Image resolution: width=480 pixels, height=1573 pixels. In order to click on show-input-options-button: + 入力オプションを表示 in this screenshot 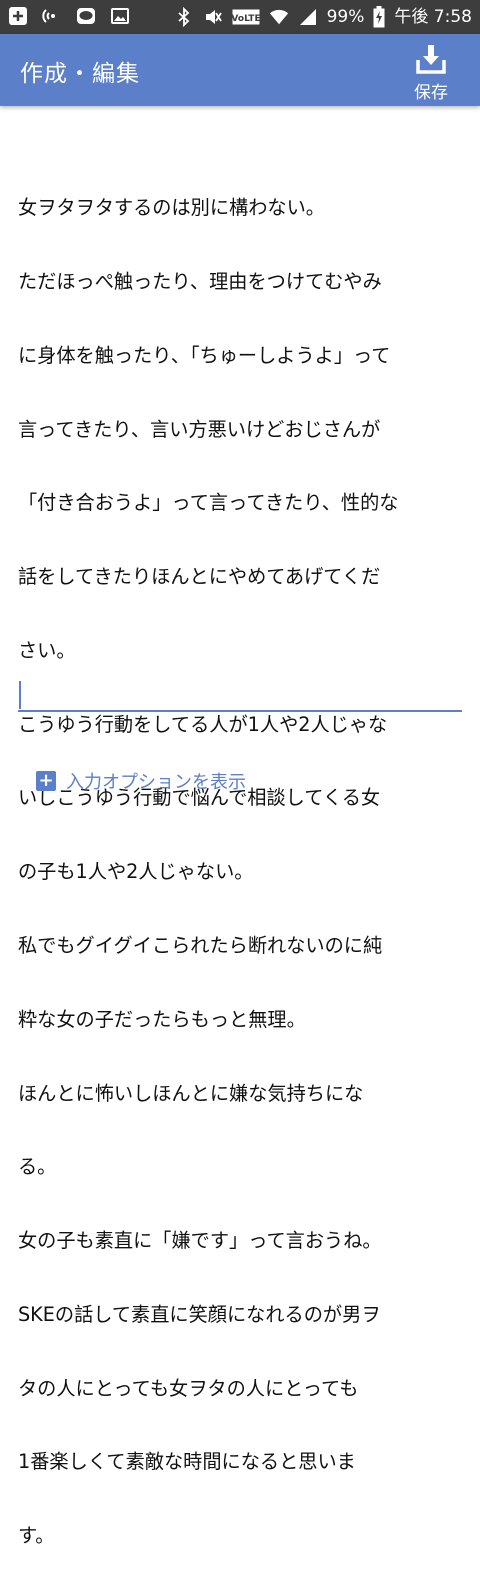, I will do `click(141, 781)`.